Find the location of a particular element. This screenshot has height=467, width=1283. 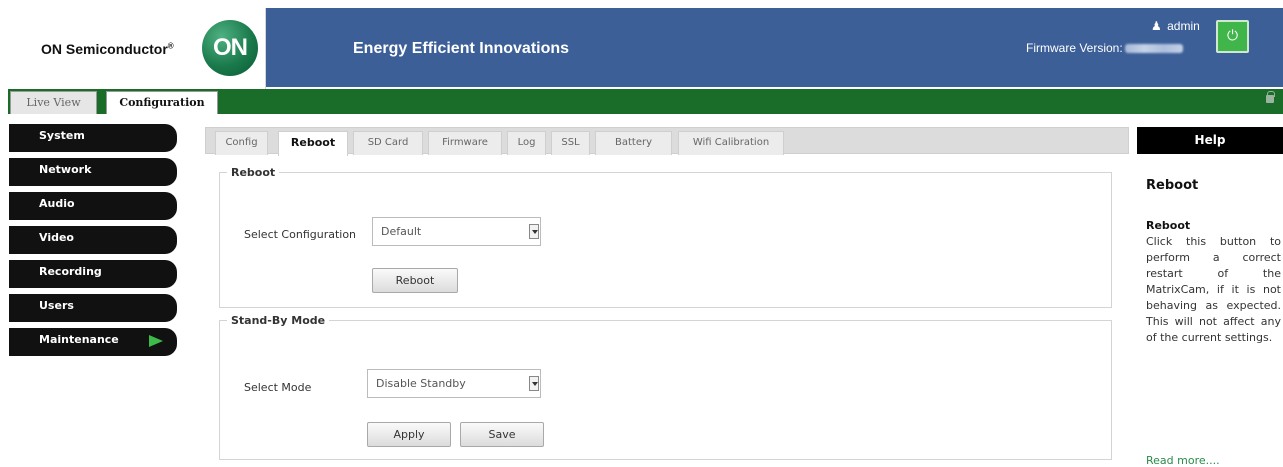

firmware-version: Firmware Version: is located at coordinates (1104, 48).